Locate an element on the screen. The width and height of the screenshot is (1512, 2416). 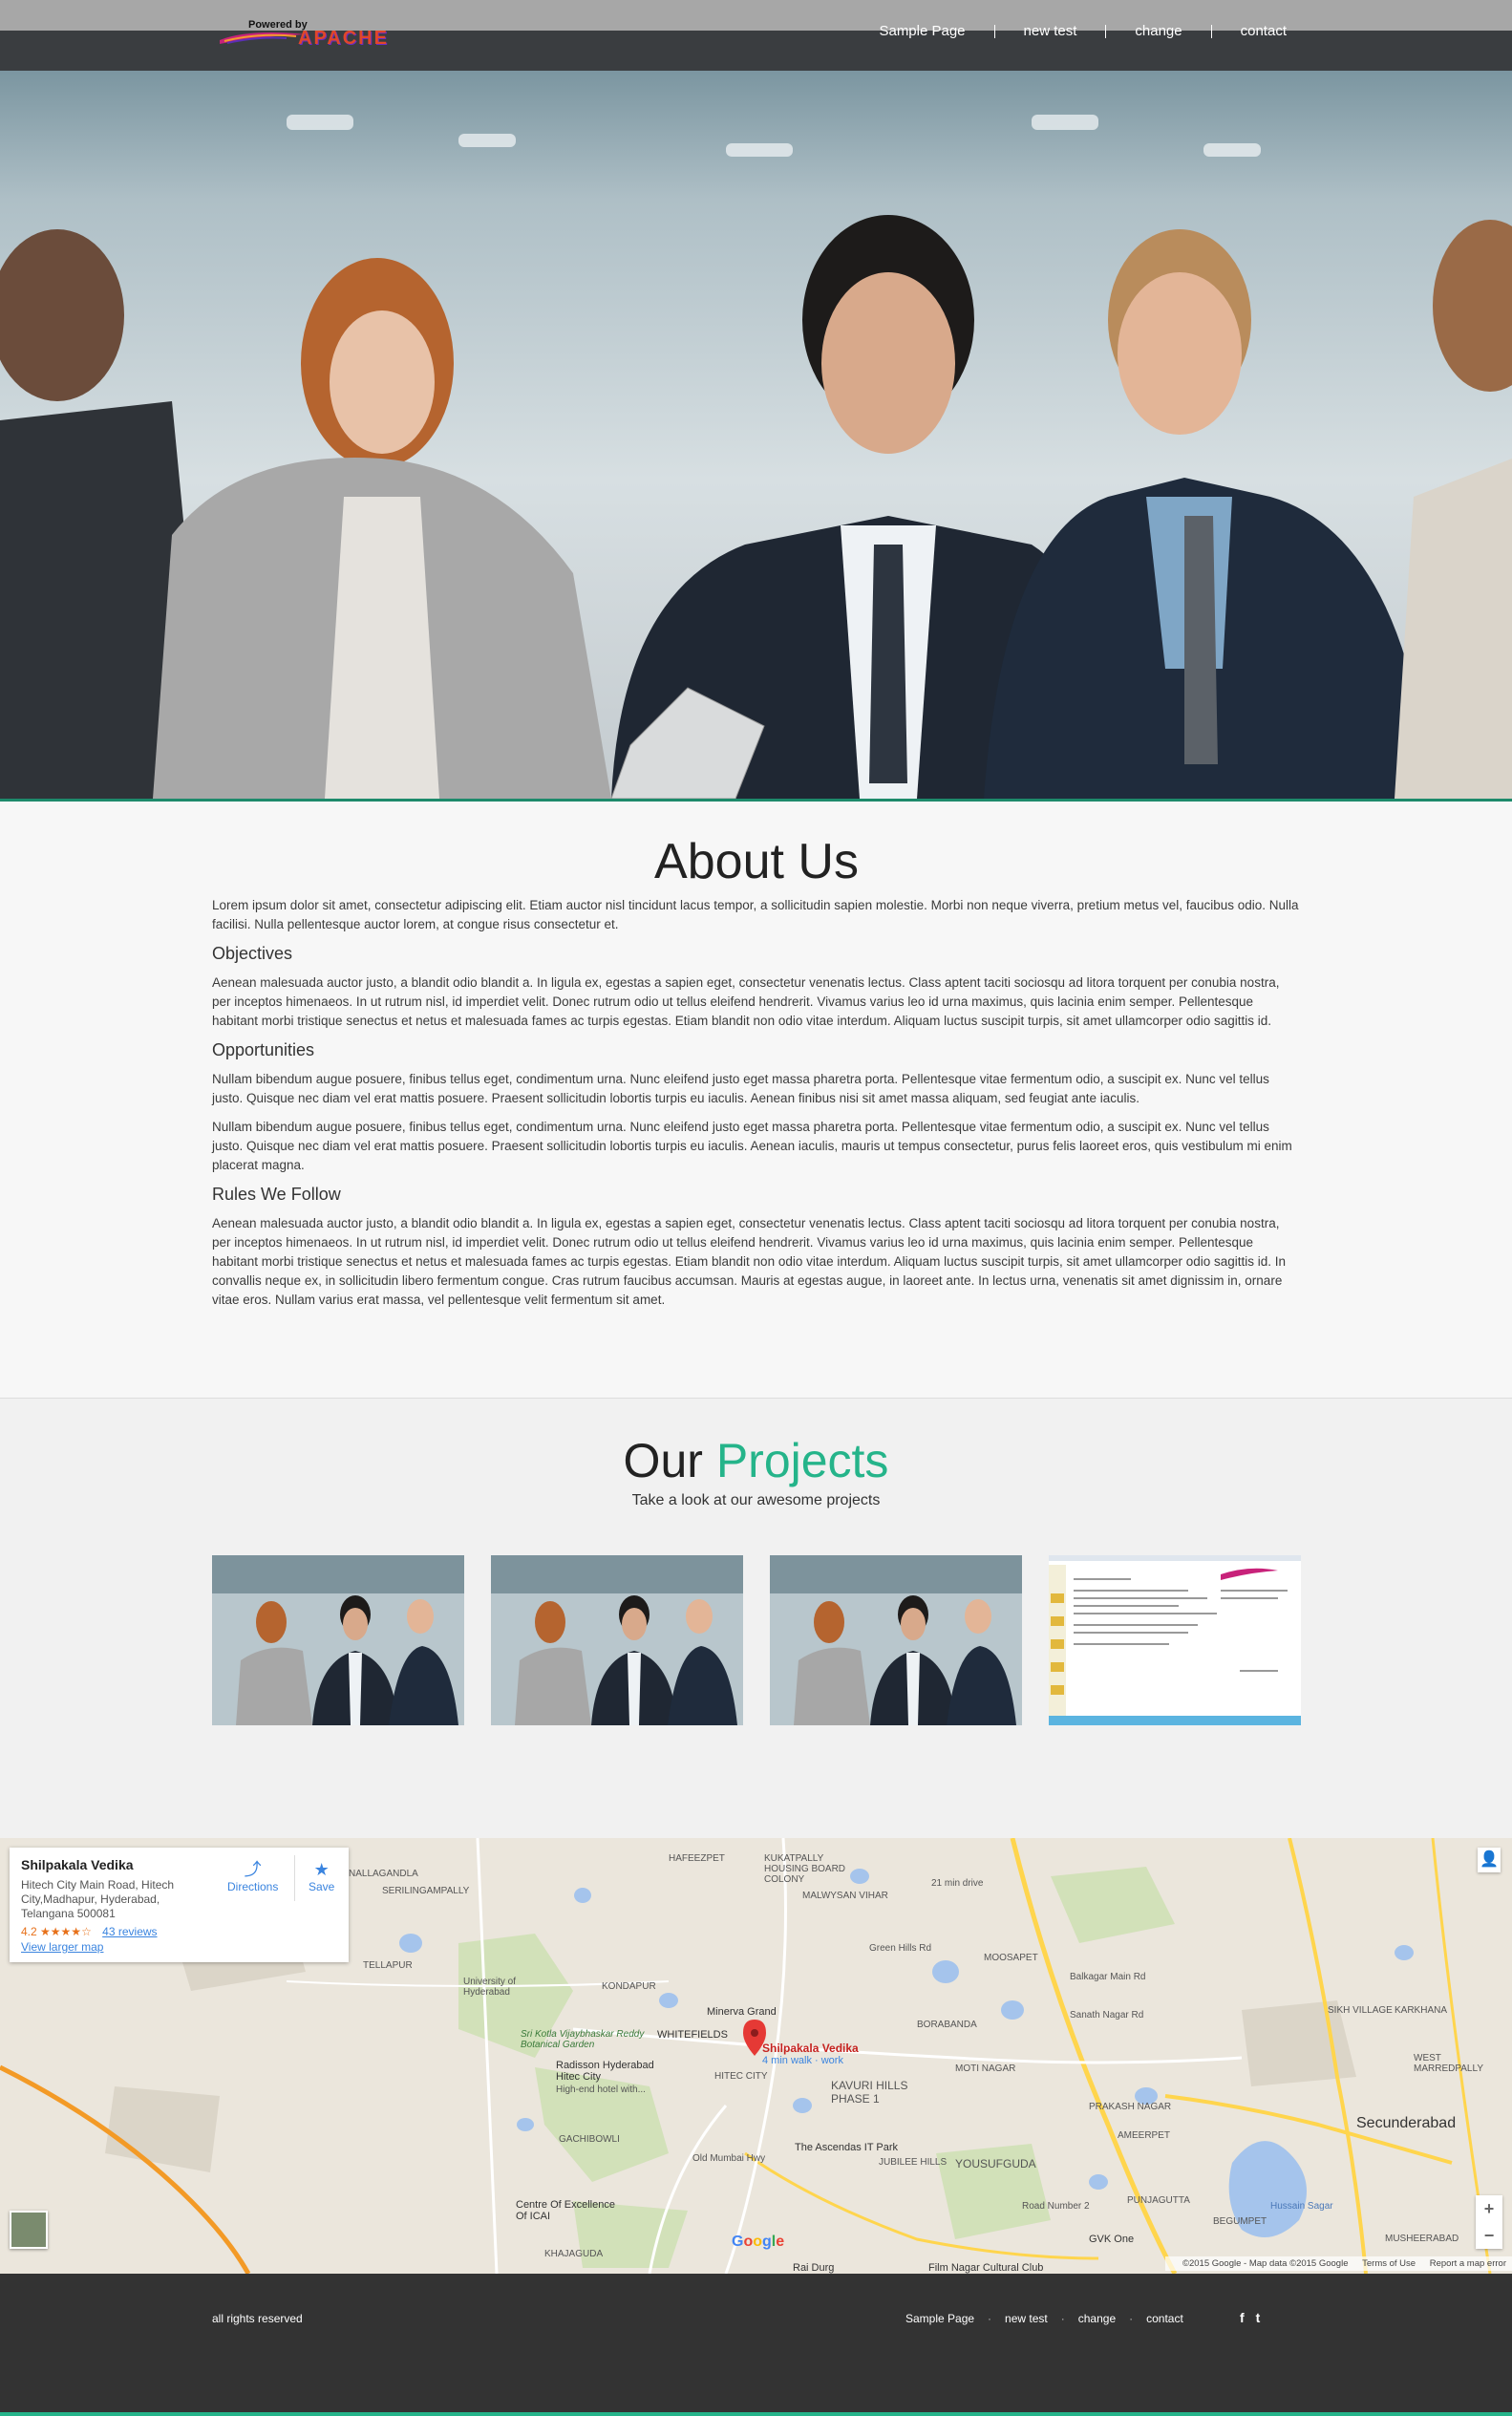
footer-nav-new-test: new test is located at coordinates (1026, 2318).